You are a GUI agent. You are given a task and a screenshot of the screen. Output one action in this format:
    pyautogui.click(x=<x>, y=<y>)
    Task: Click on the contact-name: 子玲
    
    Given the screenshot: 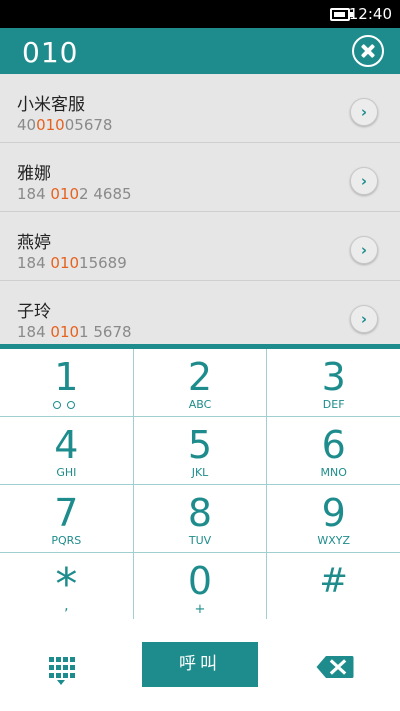 What is the action you would take?
    pyautogui.click(x=34, y=312)
    